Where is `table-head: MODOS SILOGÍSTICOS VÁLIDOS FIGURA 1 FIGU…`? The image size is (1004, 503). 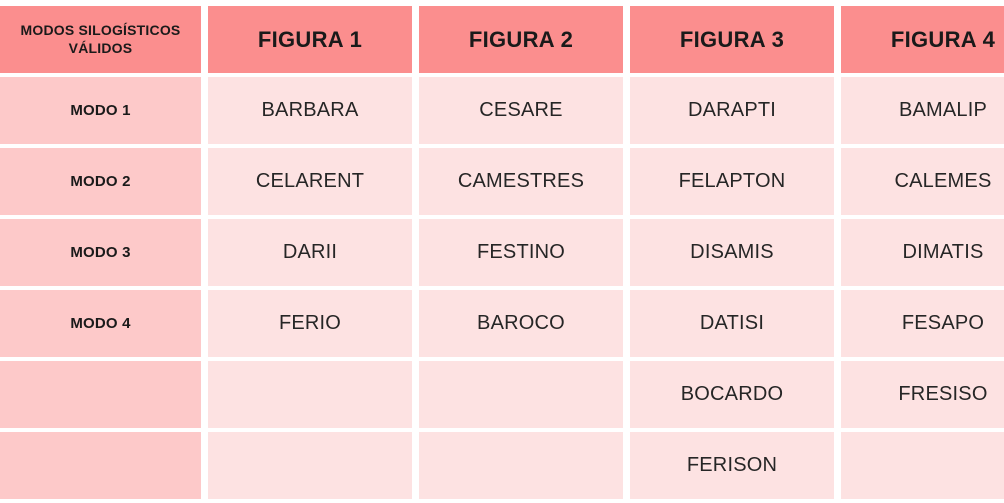
table-head: MODOS SILOGÍSTICOS VÁLIDOS FIGURA 1 FIGU… is located at coordinates (502, 39).